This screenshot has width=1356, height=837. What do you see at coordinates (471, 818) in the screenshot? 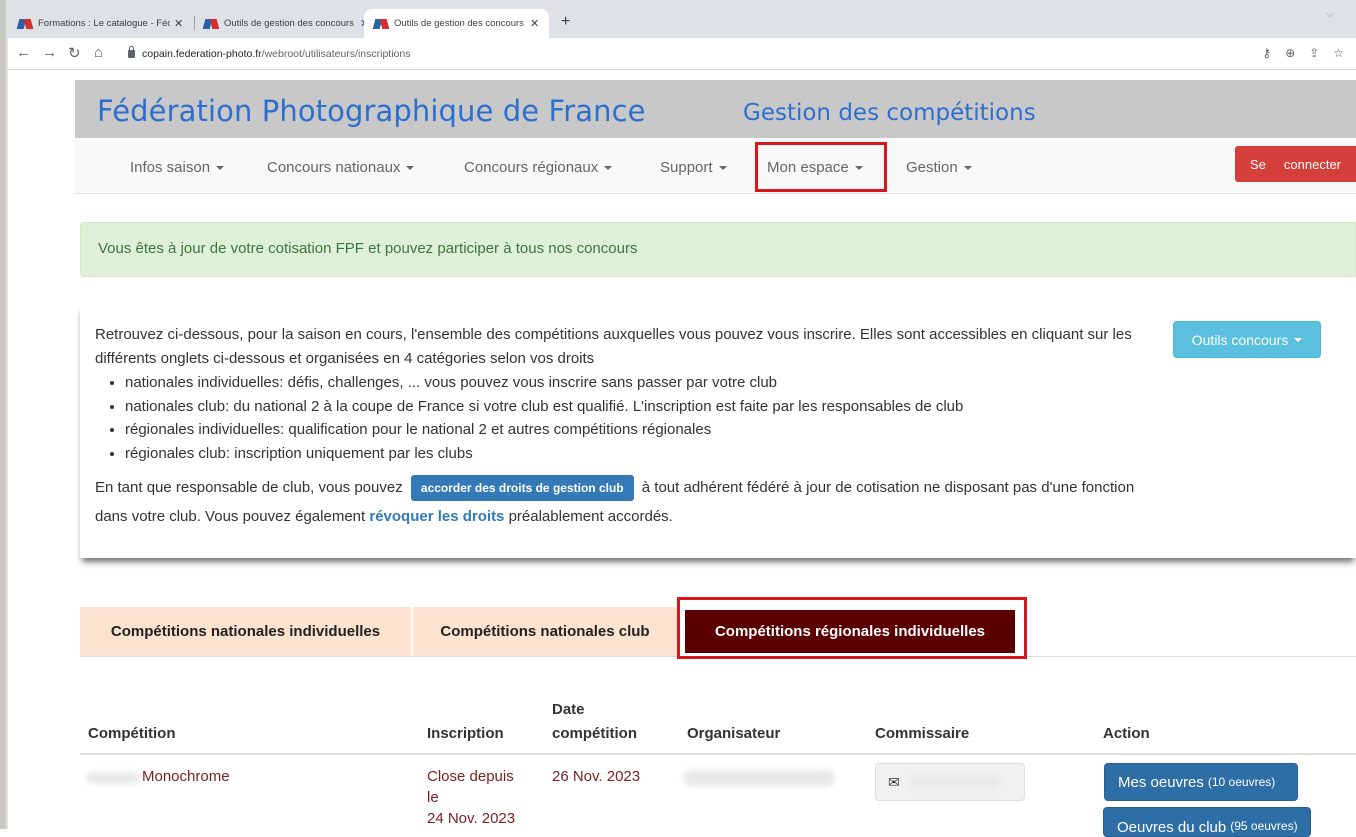
I see `inscription-line: 24 Nov. 2023` at bounding box center [471, 818].